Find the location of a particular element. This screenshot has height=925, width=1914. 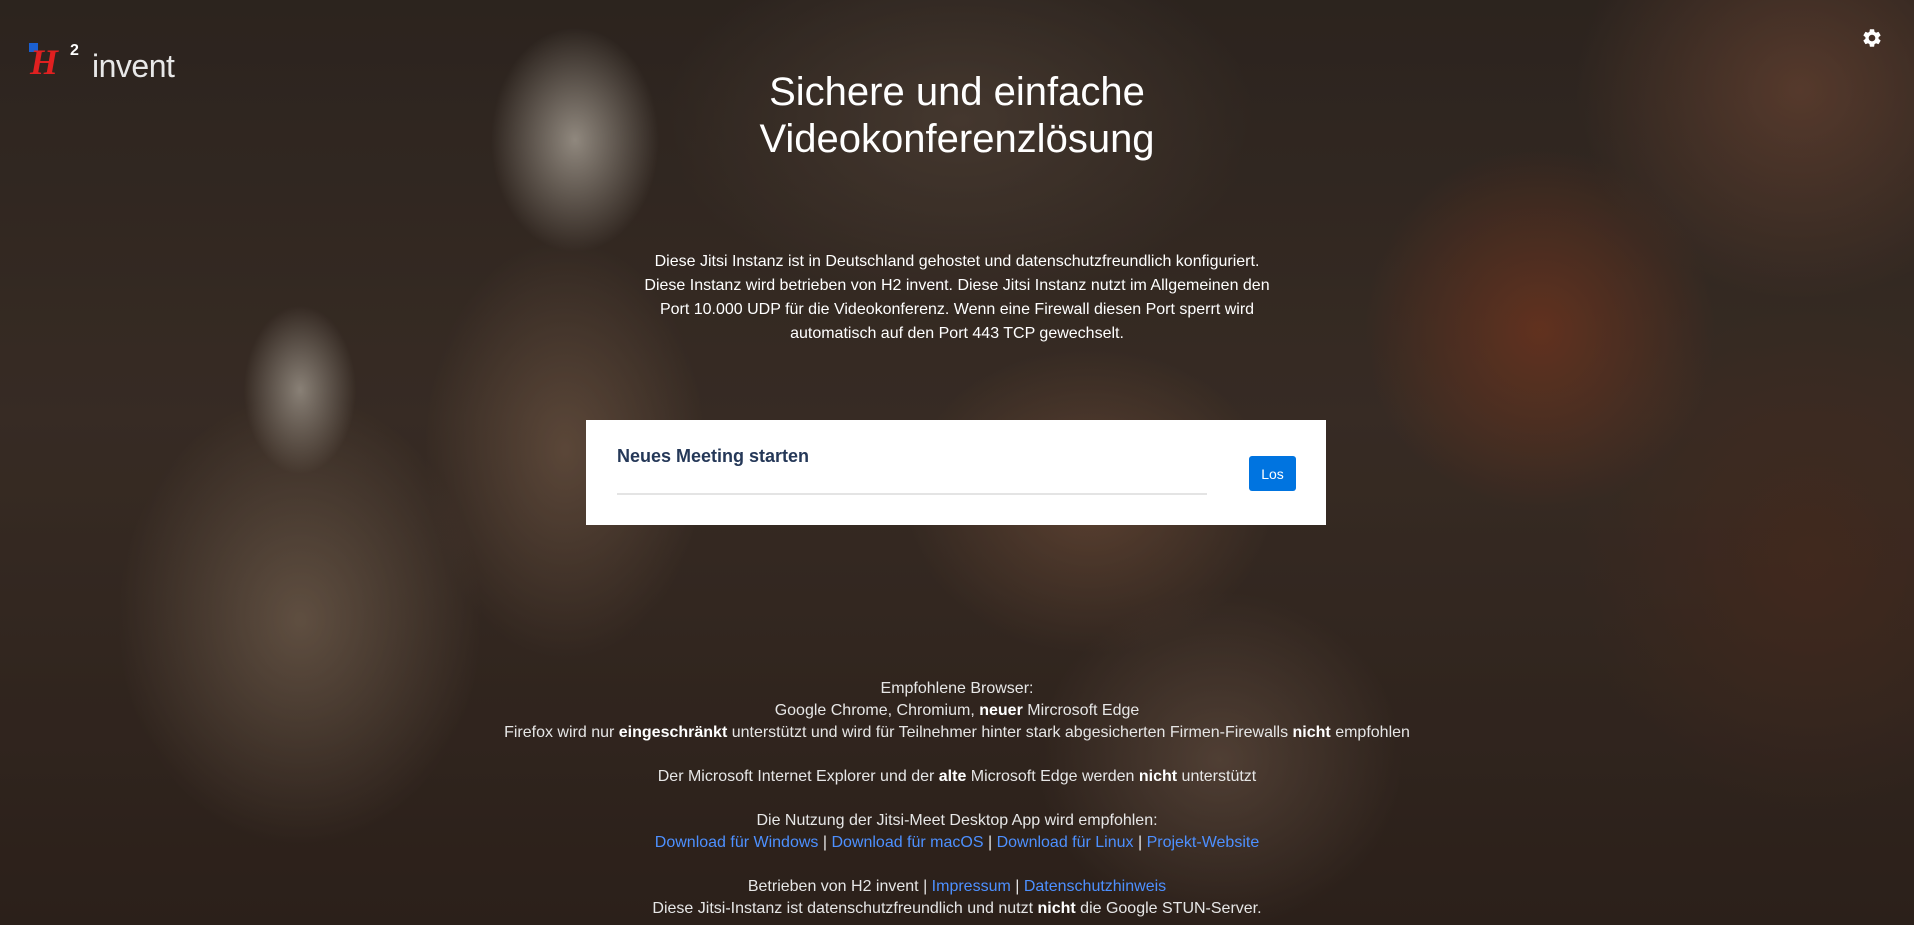

download-windows-link: Download für Windows is located at coordinates (737, 842).